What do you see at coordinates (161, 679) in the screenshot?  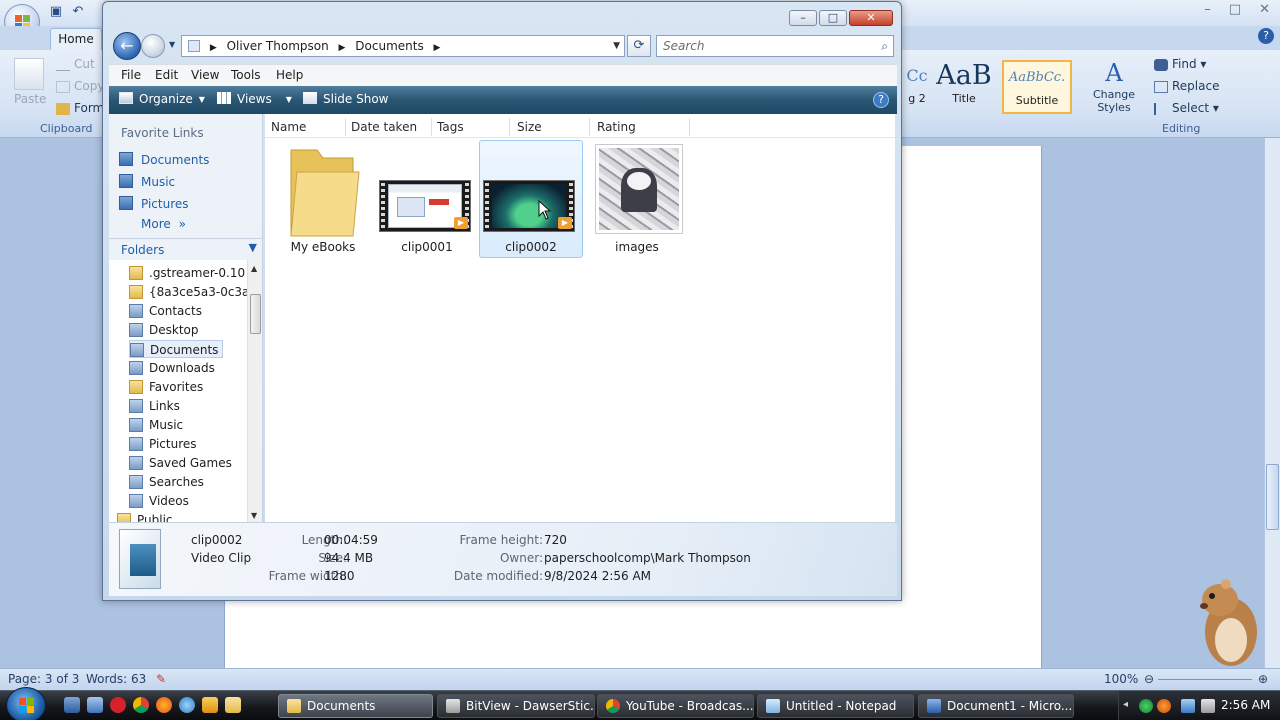 I see `proofing-icon: ✎` at bounding box center [161, 679].